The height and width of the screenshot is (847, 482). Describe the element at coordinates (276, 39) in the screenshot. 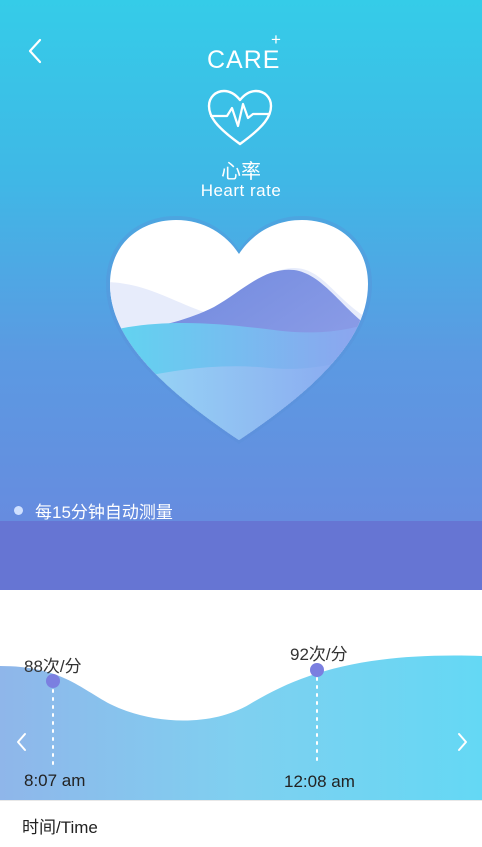

I see `brand-plus: +` at that location.